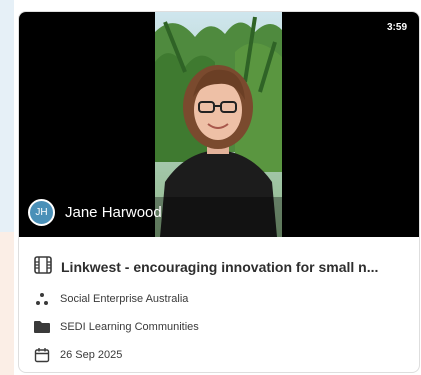  What do you see at coordinates (42, 327) in the screenshot?
I see `folder-icon` at bounding box center [42, 327].